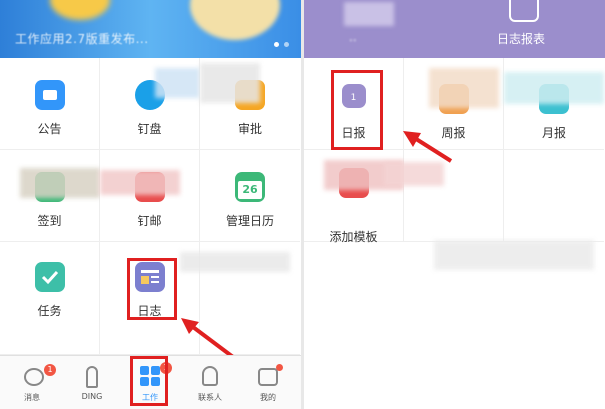  Describe the element at coordinates (92, 377) in the screenshot. I see `ding-icon` at that location.